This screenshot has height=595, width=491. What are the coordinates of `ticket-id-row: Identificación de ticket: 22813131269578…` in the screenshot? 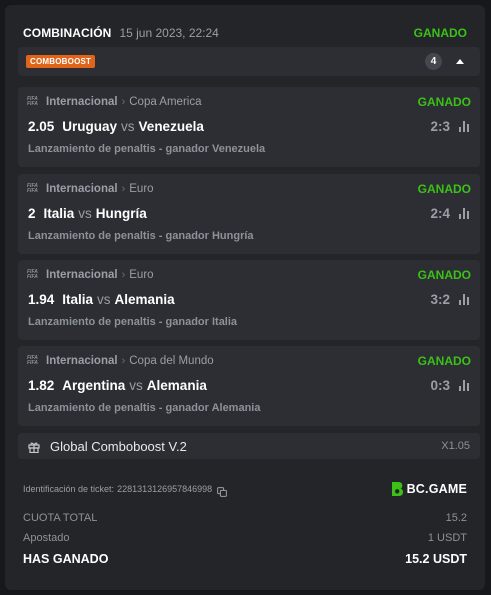 It's located at (245, 489).